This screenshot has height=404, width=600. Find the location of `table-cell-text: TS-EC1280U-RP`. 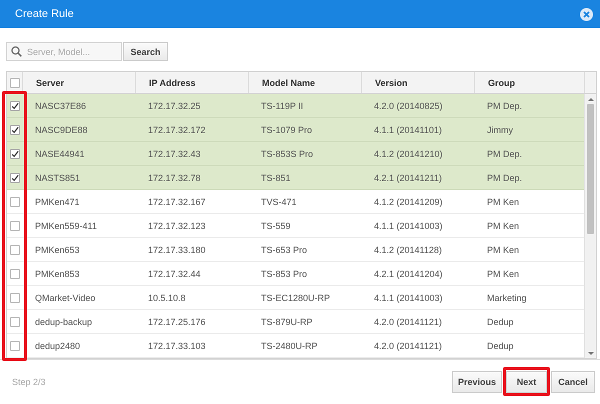

table-cell-text: TS-EC1280U-RP is located at coordinates (296, 297).